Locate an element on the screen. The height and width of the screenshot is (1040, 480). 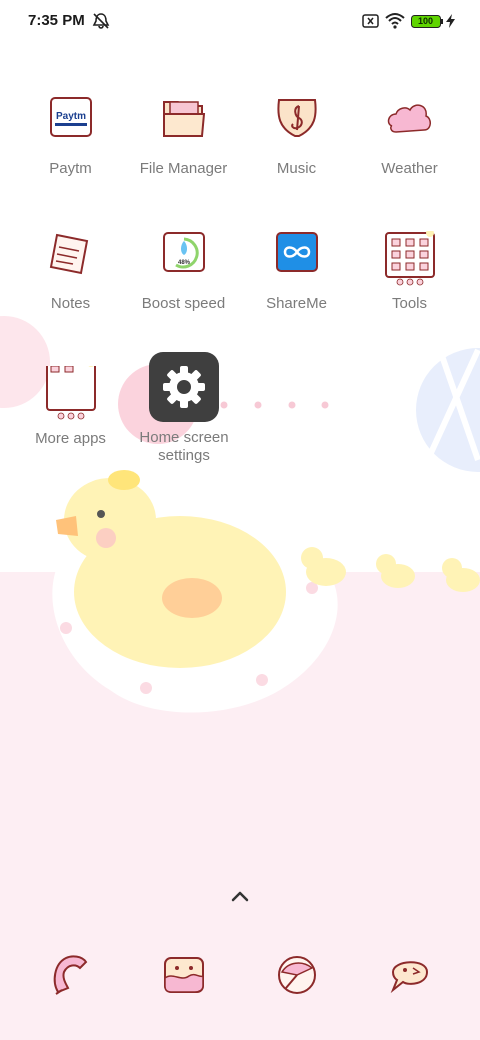
app-music: Music is located at coordinates (296, 151).